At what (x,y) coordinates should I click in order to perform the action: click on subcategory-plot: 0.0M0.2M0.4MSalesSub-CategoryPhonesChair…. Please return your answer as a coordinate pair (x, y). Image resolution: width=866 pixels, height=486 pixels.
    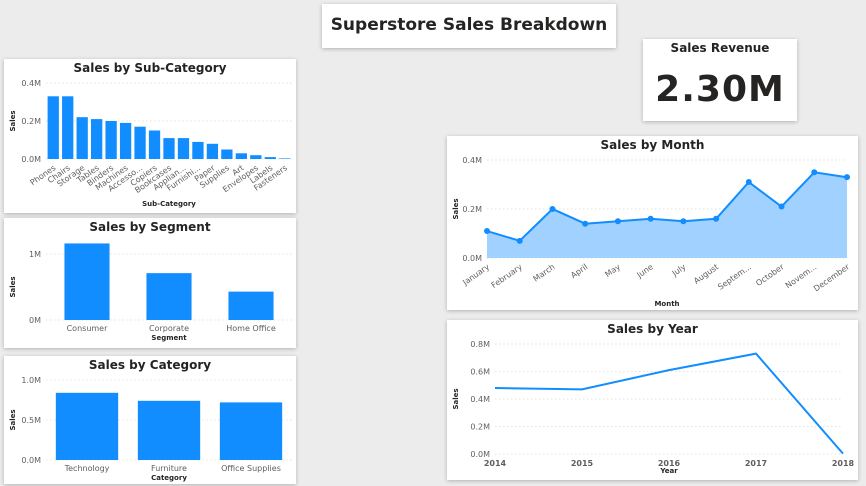
    Looking at the image, I should click on (150, 143).